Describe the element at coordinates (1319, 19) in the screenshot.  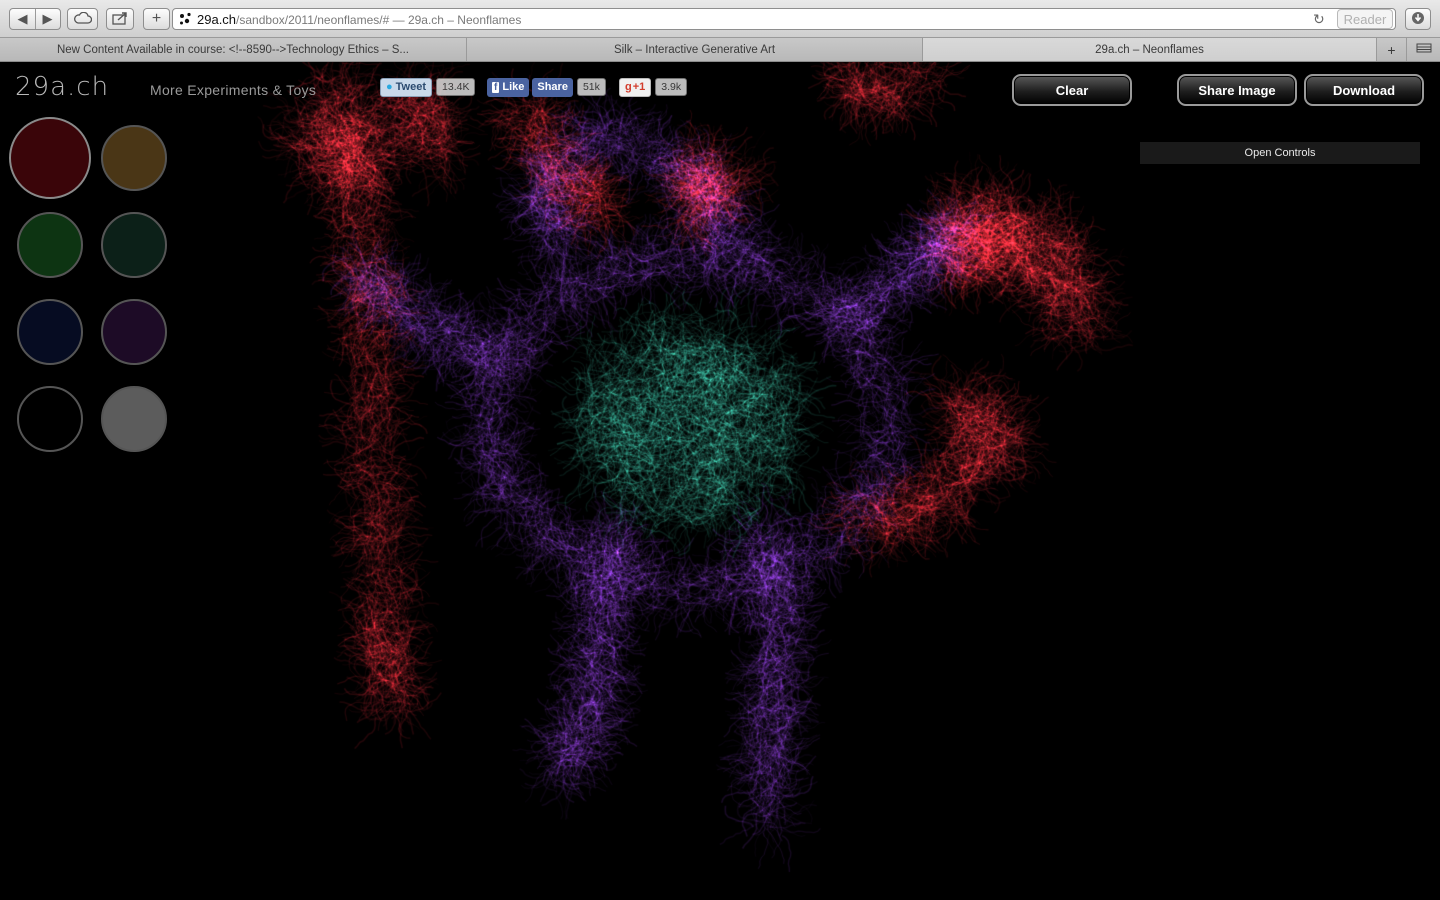
I see `reload-icon: ↻` at that location.